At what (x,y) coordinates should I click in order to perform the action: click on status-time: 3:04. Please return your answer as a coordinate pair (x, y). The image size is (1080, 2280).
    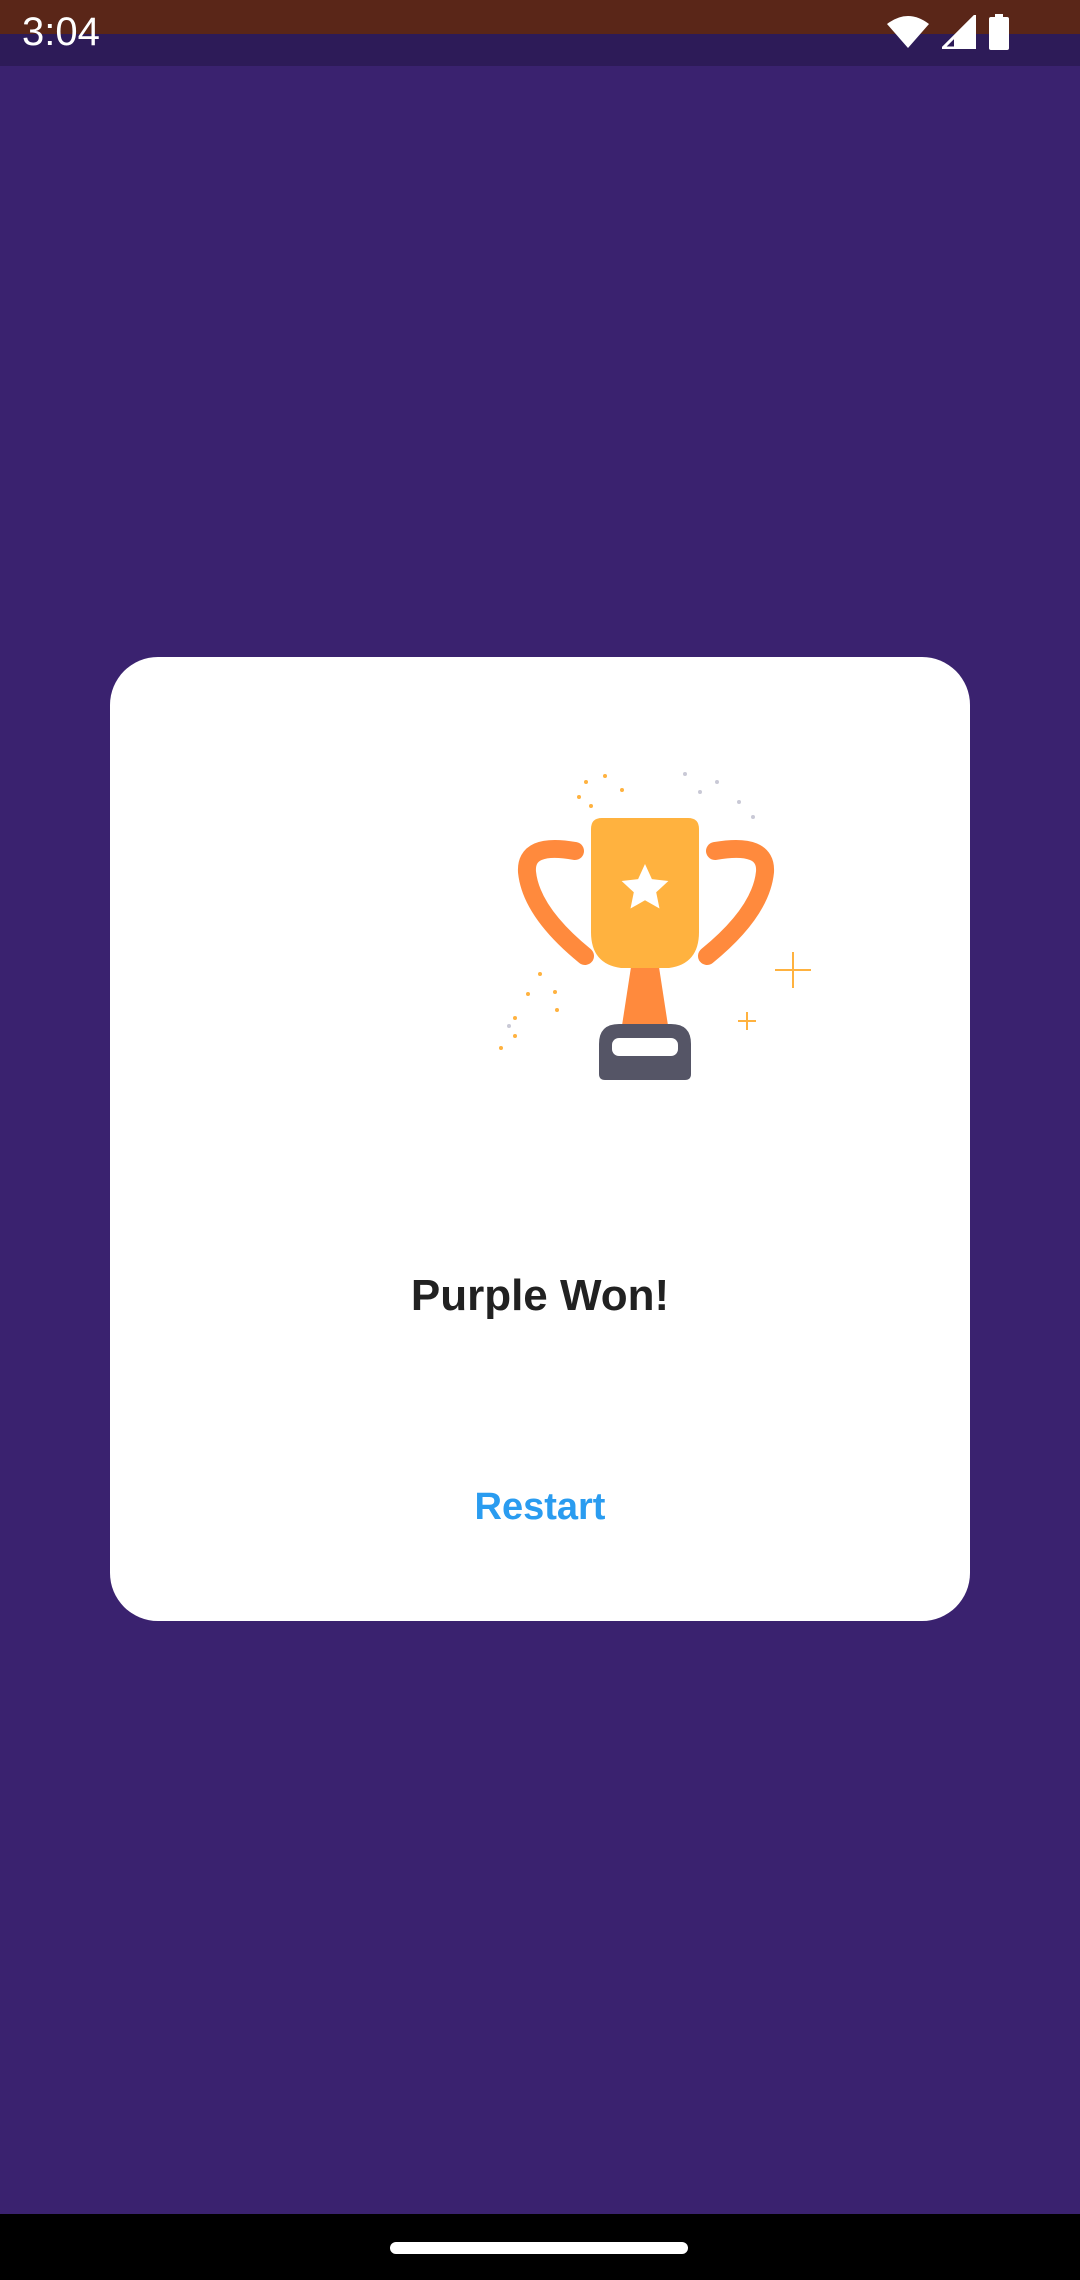
    Looking at the image, I should click on (61, 32).